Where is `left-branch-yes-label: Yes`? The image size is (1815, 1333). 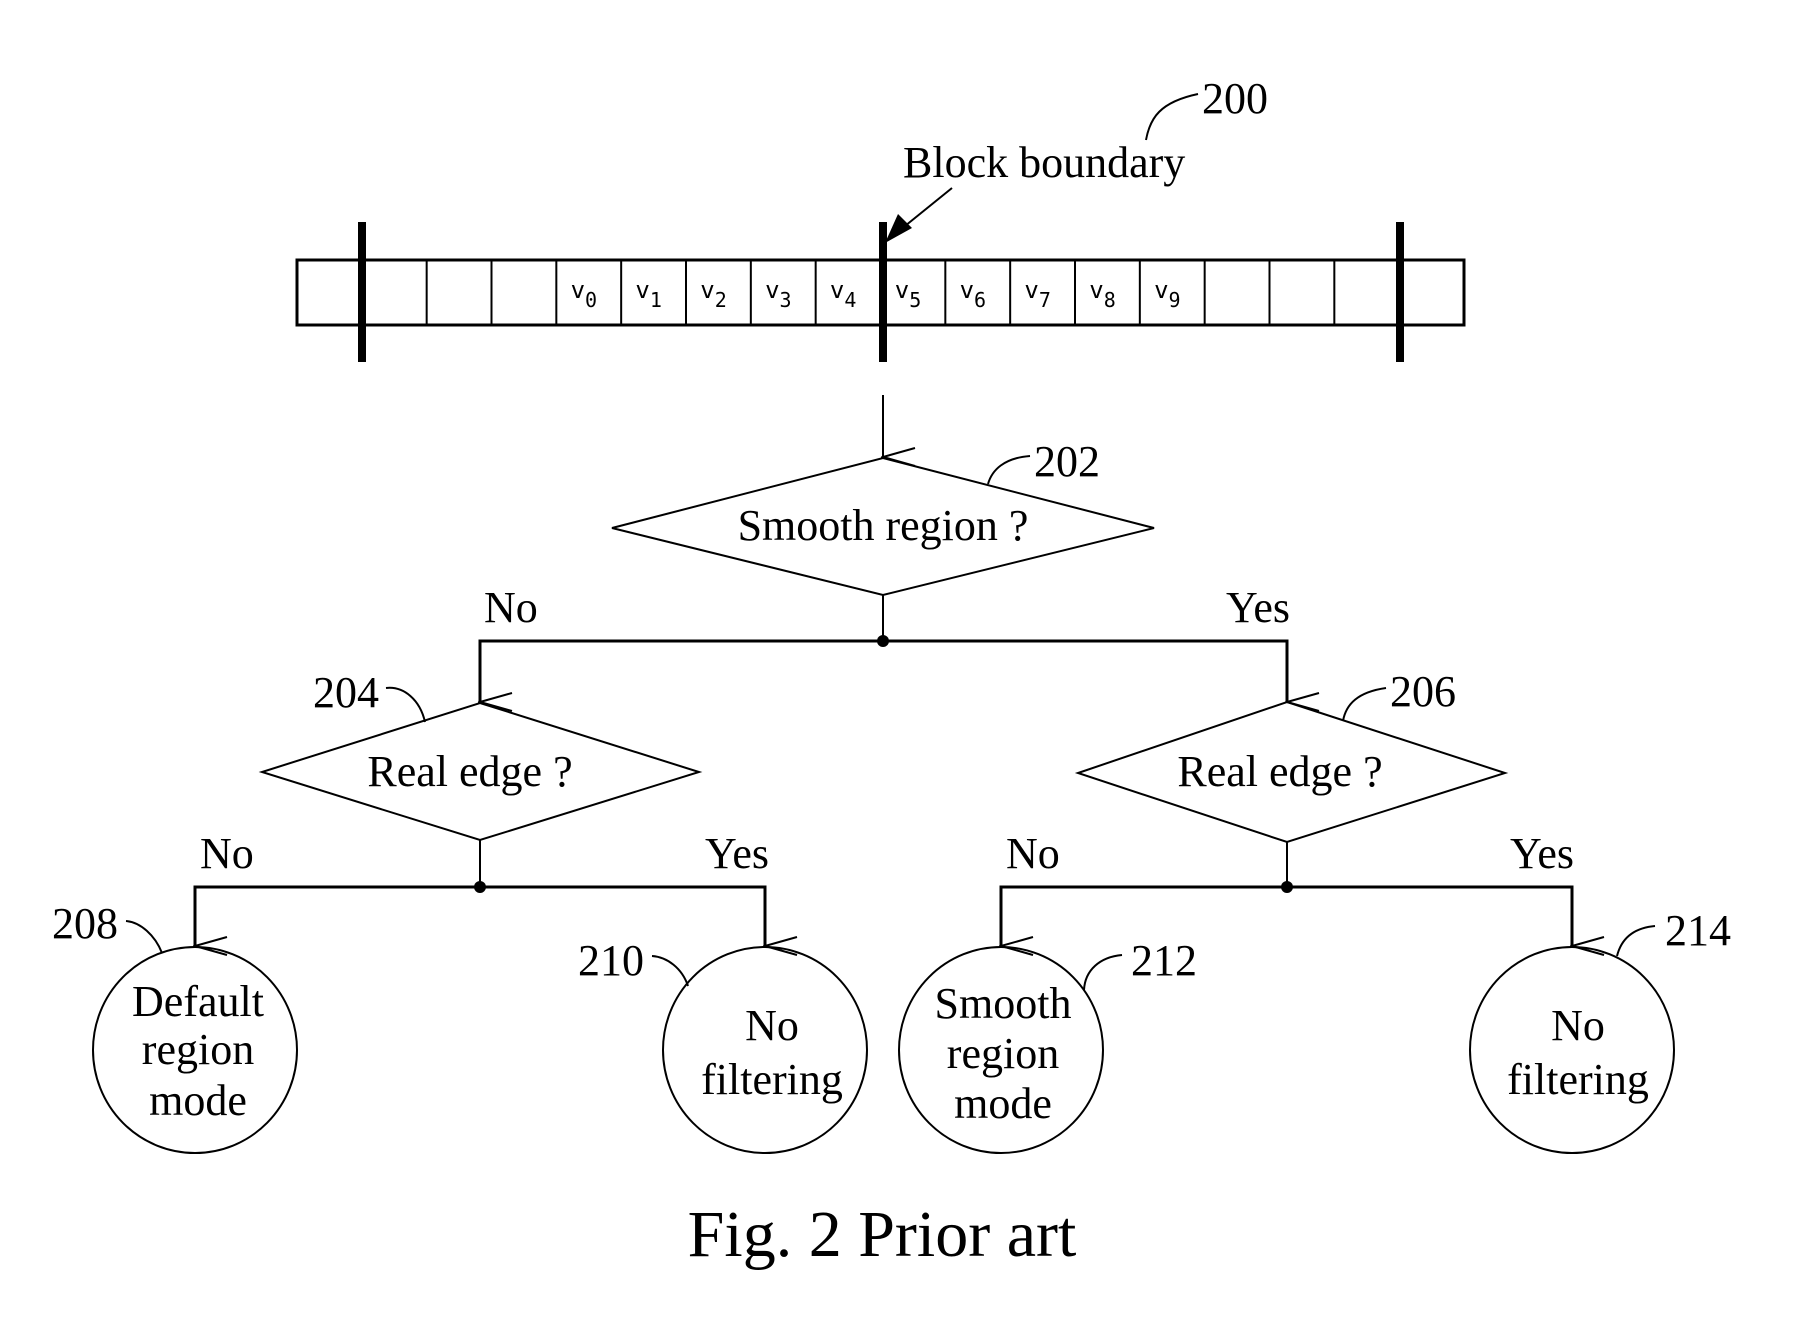
left-branch-yes-label: Yes is located at coordinates (737, 853).